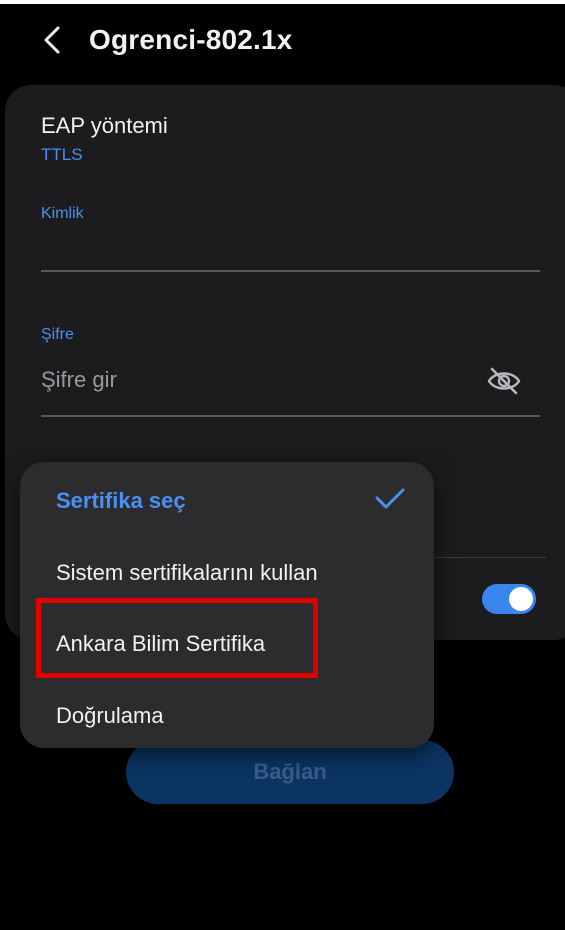 The width and height of the screenshot is (565, 930). I want to click on eap-method-value: TTLS, so click(62, 155).